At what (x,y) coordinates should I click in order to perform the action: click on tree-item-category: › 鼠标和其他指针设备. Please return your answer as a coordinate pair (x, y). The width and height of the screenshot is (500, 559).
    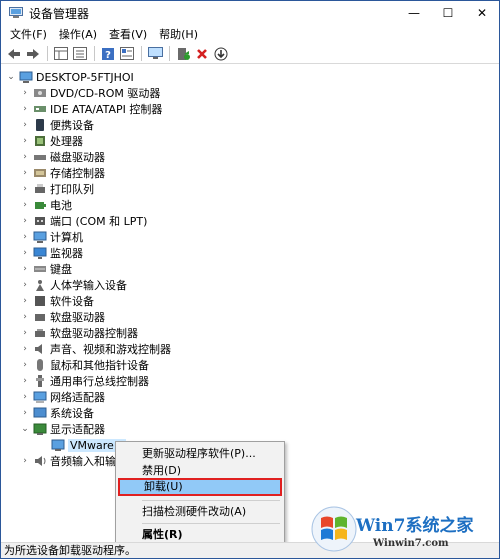
    Looking at the image, I should click on (84, 365).